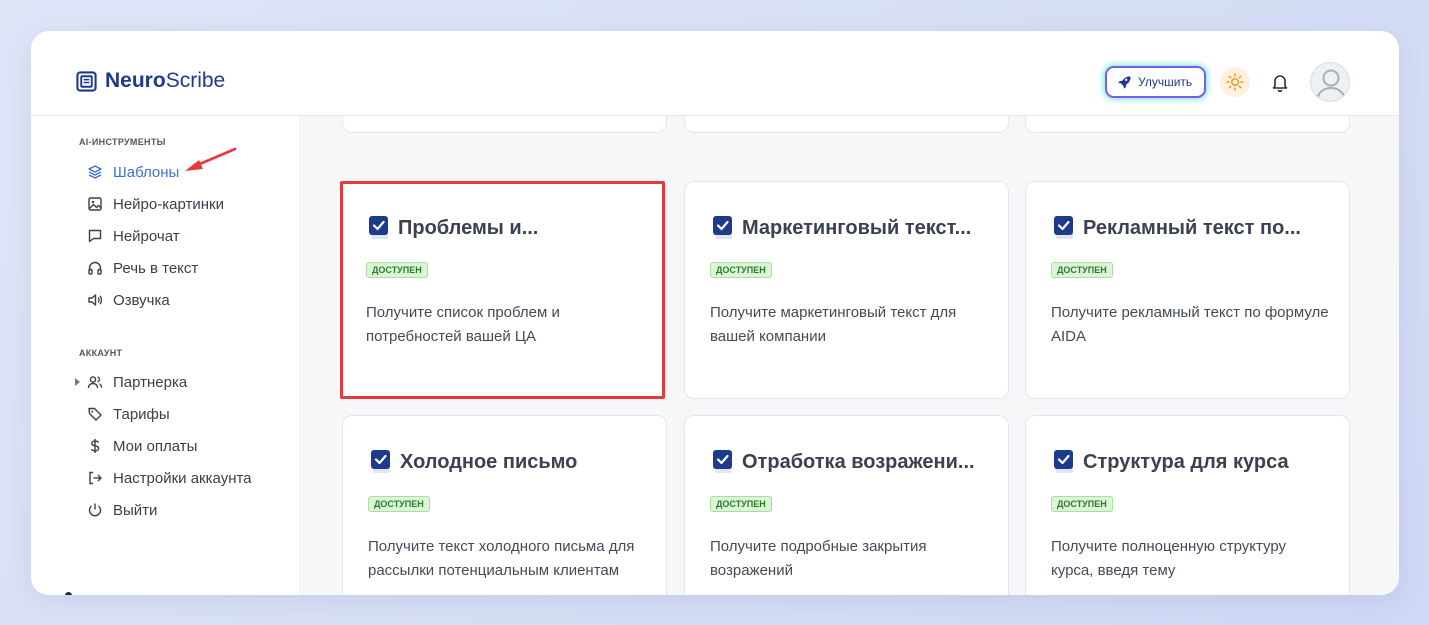 Image resolution: width=1429 pixels, height=625 pixels. I want to click on sidebar-item-neuro-images: Нейро-картинки, so click(155, 204).